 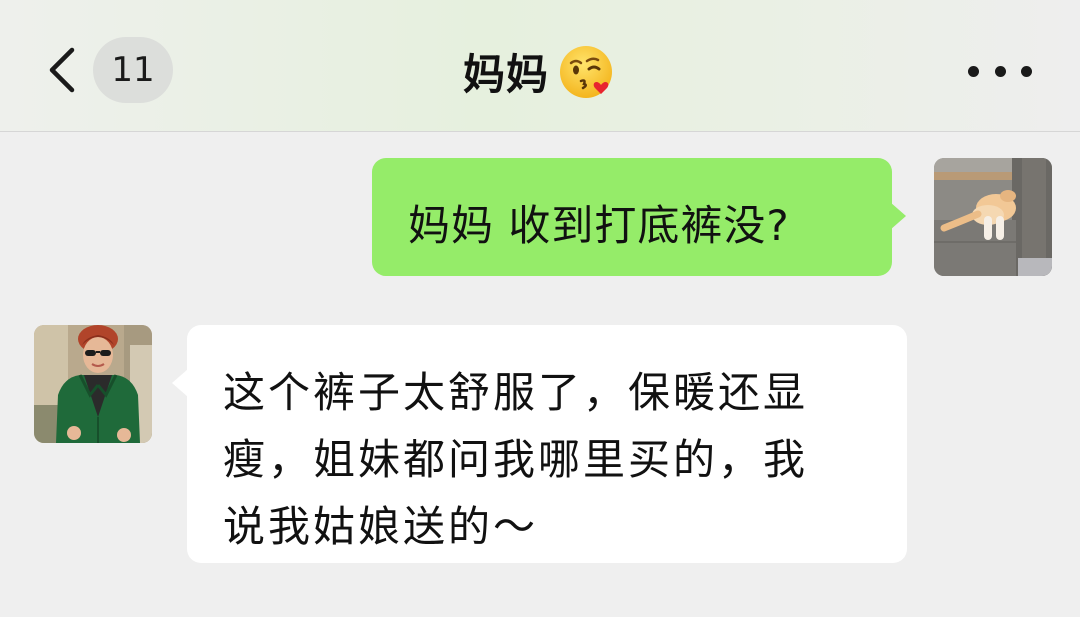 What do you see at coordinates (599, 225) in the screenshot?
I see `sent-message-text: 妈妈 收到打底裤没?` at bounding box center [599, 225].